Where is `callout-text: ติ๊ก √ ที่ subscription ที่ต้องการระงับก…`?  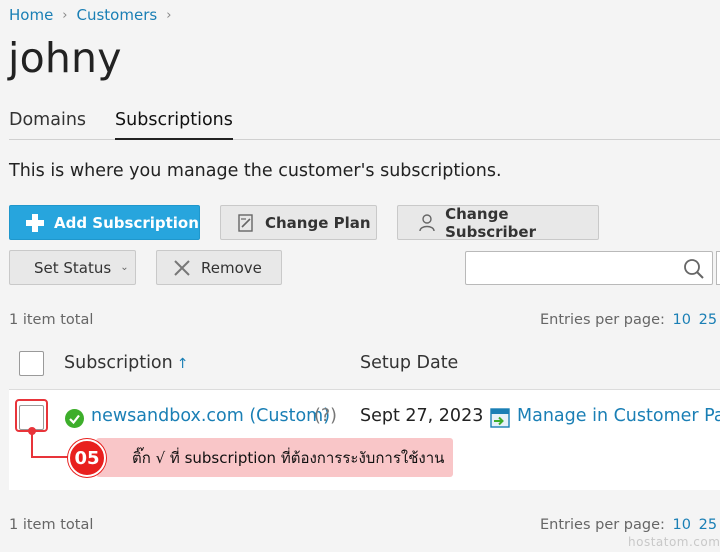
callout-text: ติ๊ก √ ที่ subscription ที่ต้องการระงับก… is located at coordinates (288, 457).